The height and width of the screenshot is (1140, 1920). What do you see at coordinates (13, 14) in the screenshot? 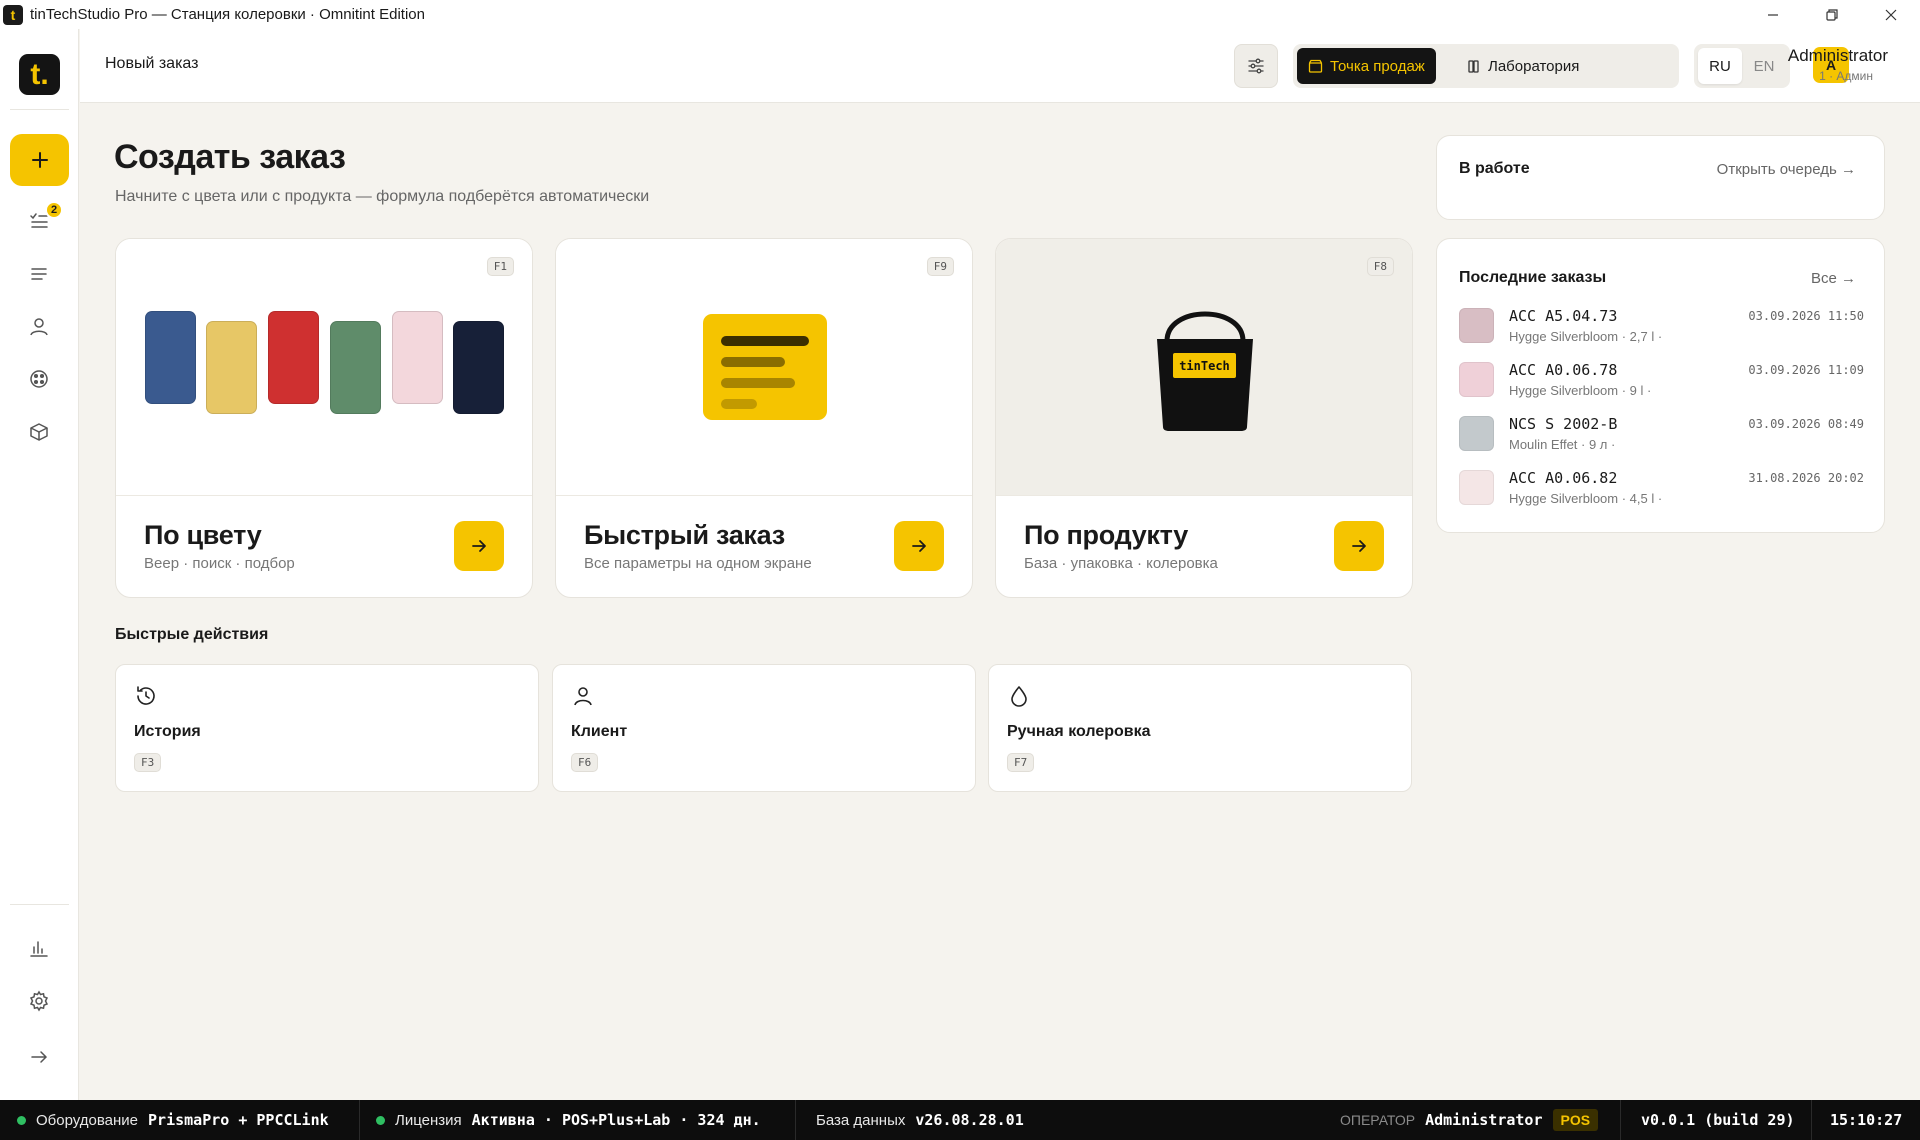
I see `app-icon: t` at bounding box center [13, 14].